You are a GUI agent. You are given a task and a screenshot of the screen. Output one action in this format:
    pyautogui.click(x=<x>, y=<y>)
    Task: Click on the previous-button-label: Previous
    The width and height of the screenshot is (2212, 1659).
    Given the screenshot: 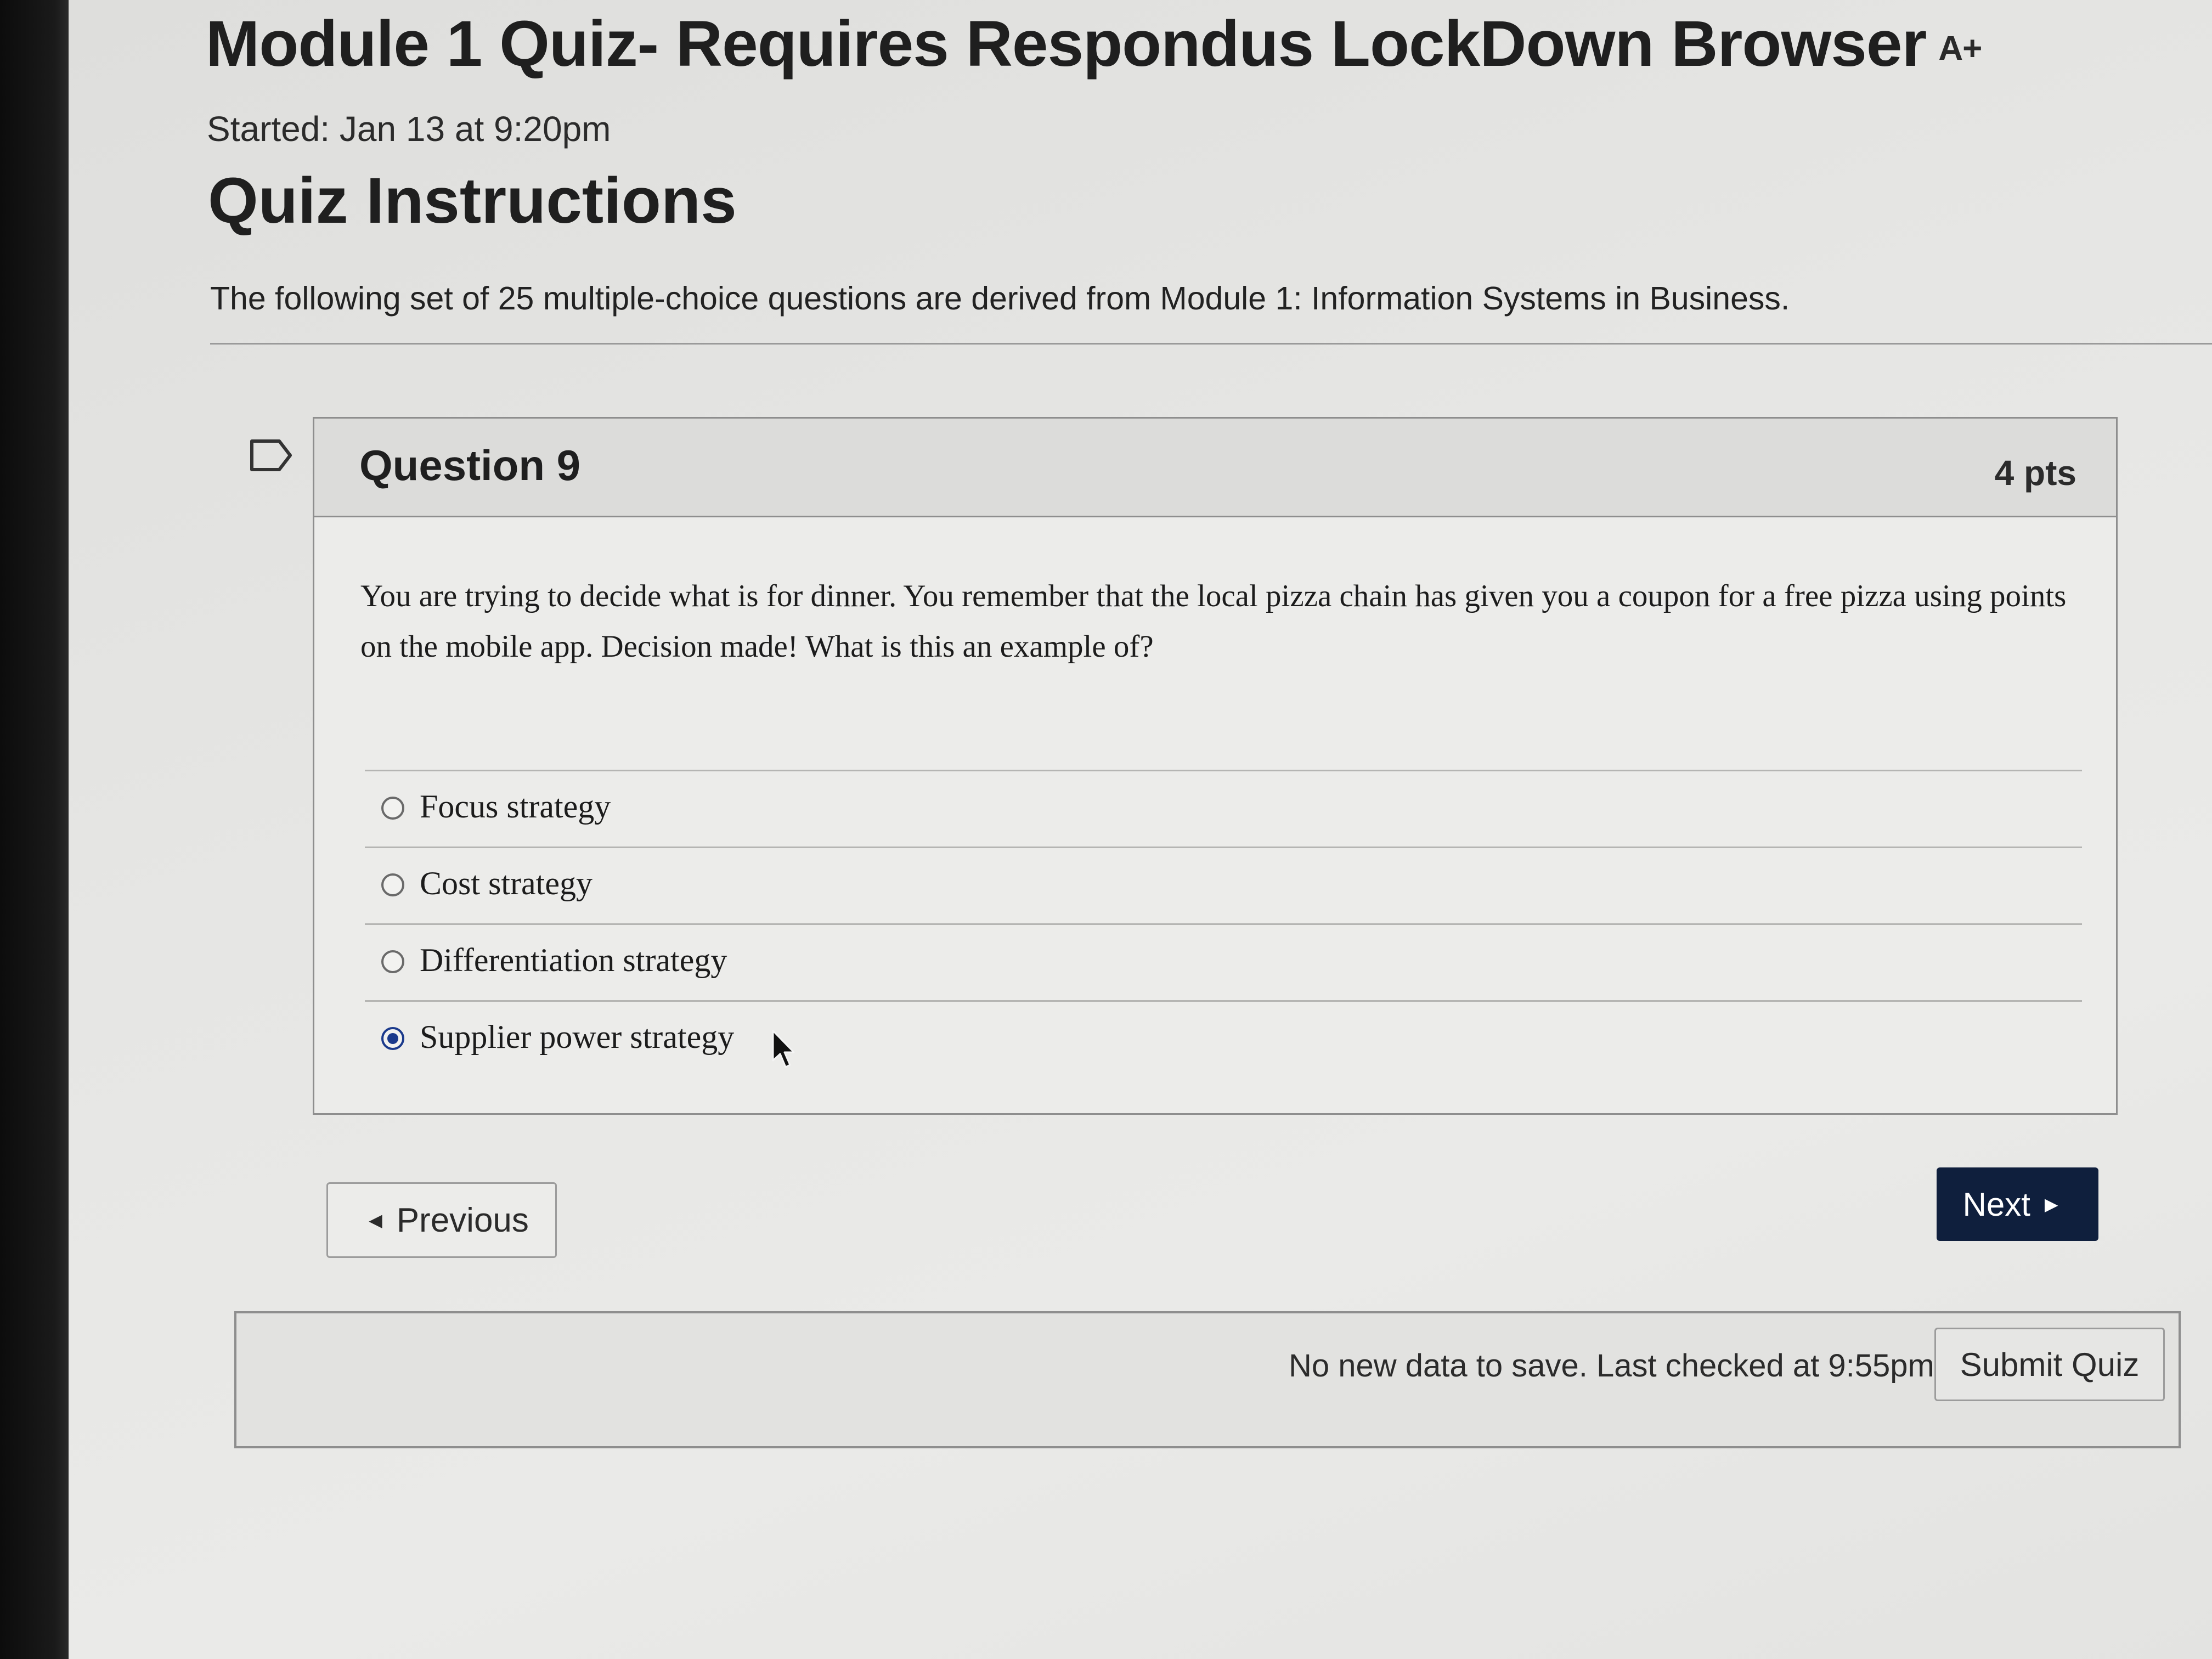 What is the action you would take?
    pyautogui.click(x=462, y=1220)
    